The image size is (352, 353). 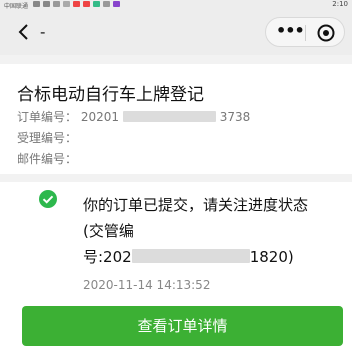 What do you see at coordinates (48, 199) in the screenshot?
I see `check-circle-icon` at bounding box center [48, 199].